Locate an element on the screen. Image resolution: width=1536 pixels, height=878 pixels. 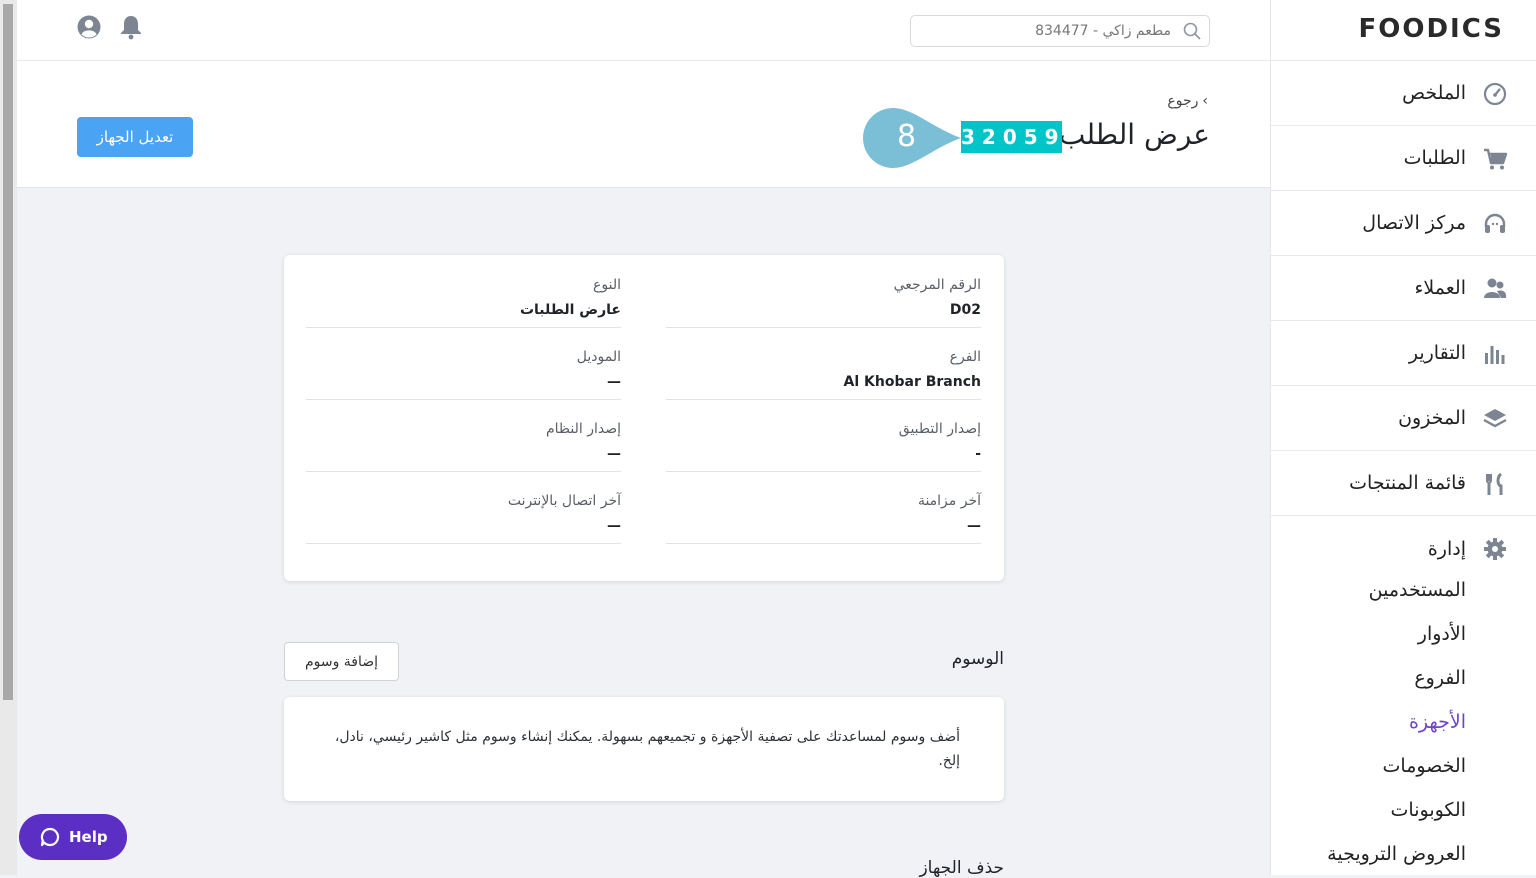
inventory-icon is located at coordinates (1495, 418).